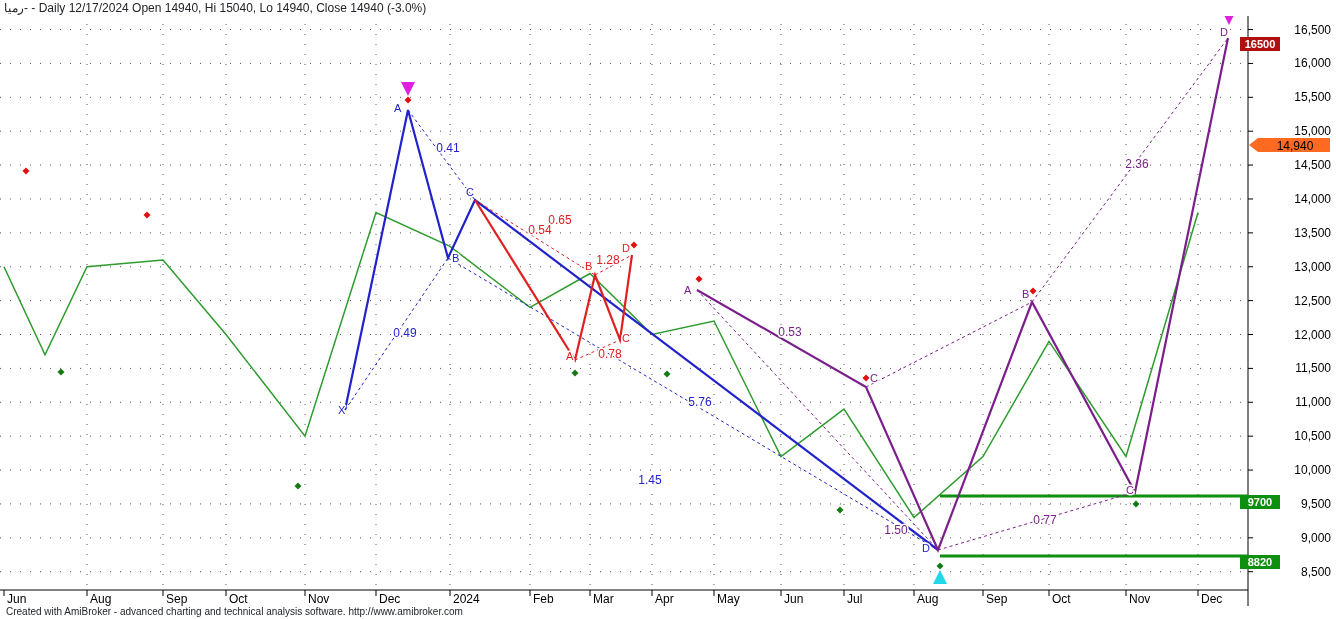 Image resolution: width=1336 pixels, height=619 pixels. What do you see at coordinates (1312, 300) in the screenshot?
I see `axis-label: 12,500` at bounding box center [1312, 300].